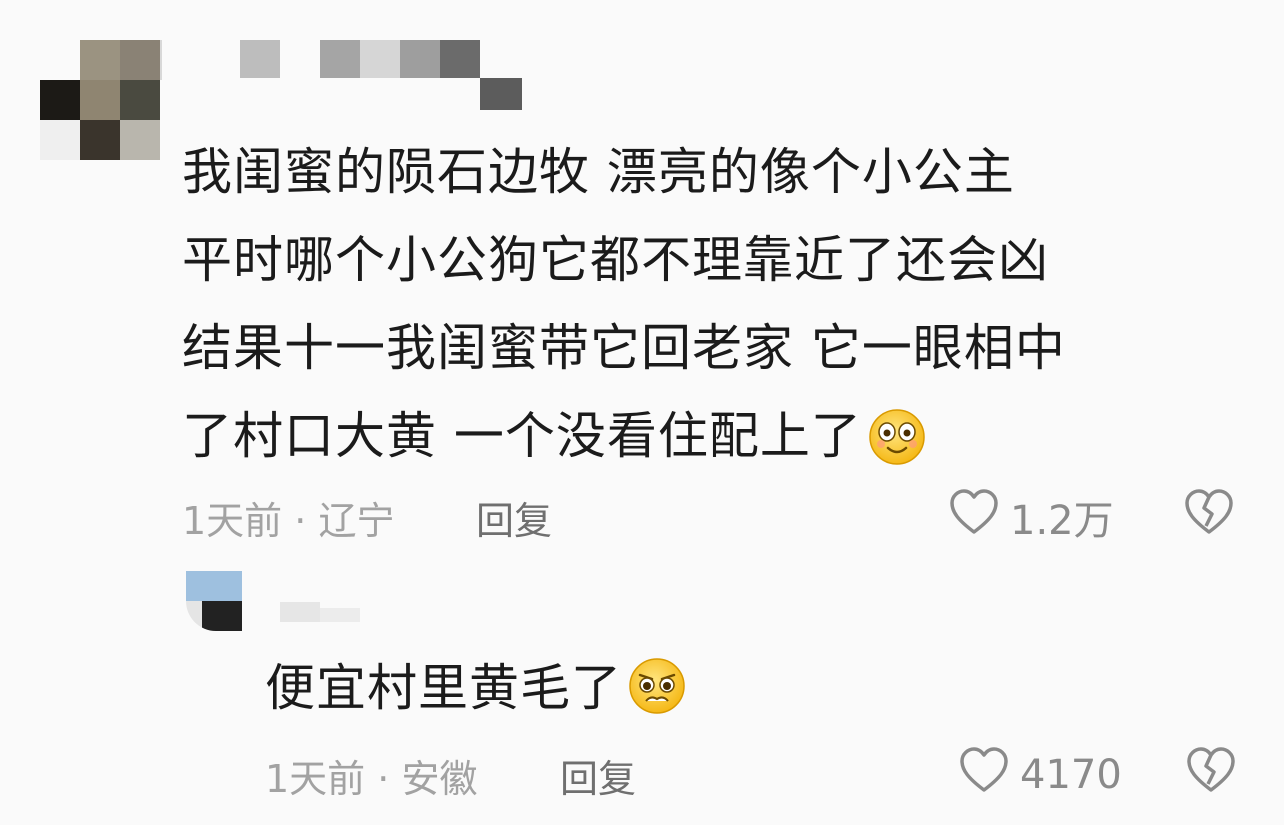 This screenshot has height=825, width=1284. I want to click on reply-text: 便宜村里黄毛了, so click(475, 688).